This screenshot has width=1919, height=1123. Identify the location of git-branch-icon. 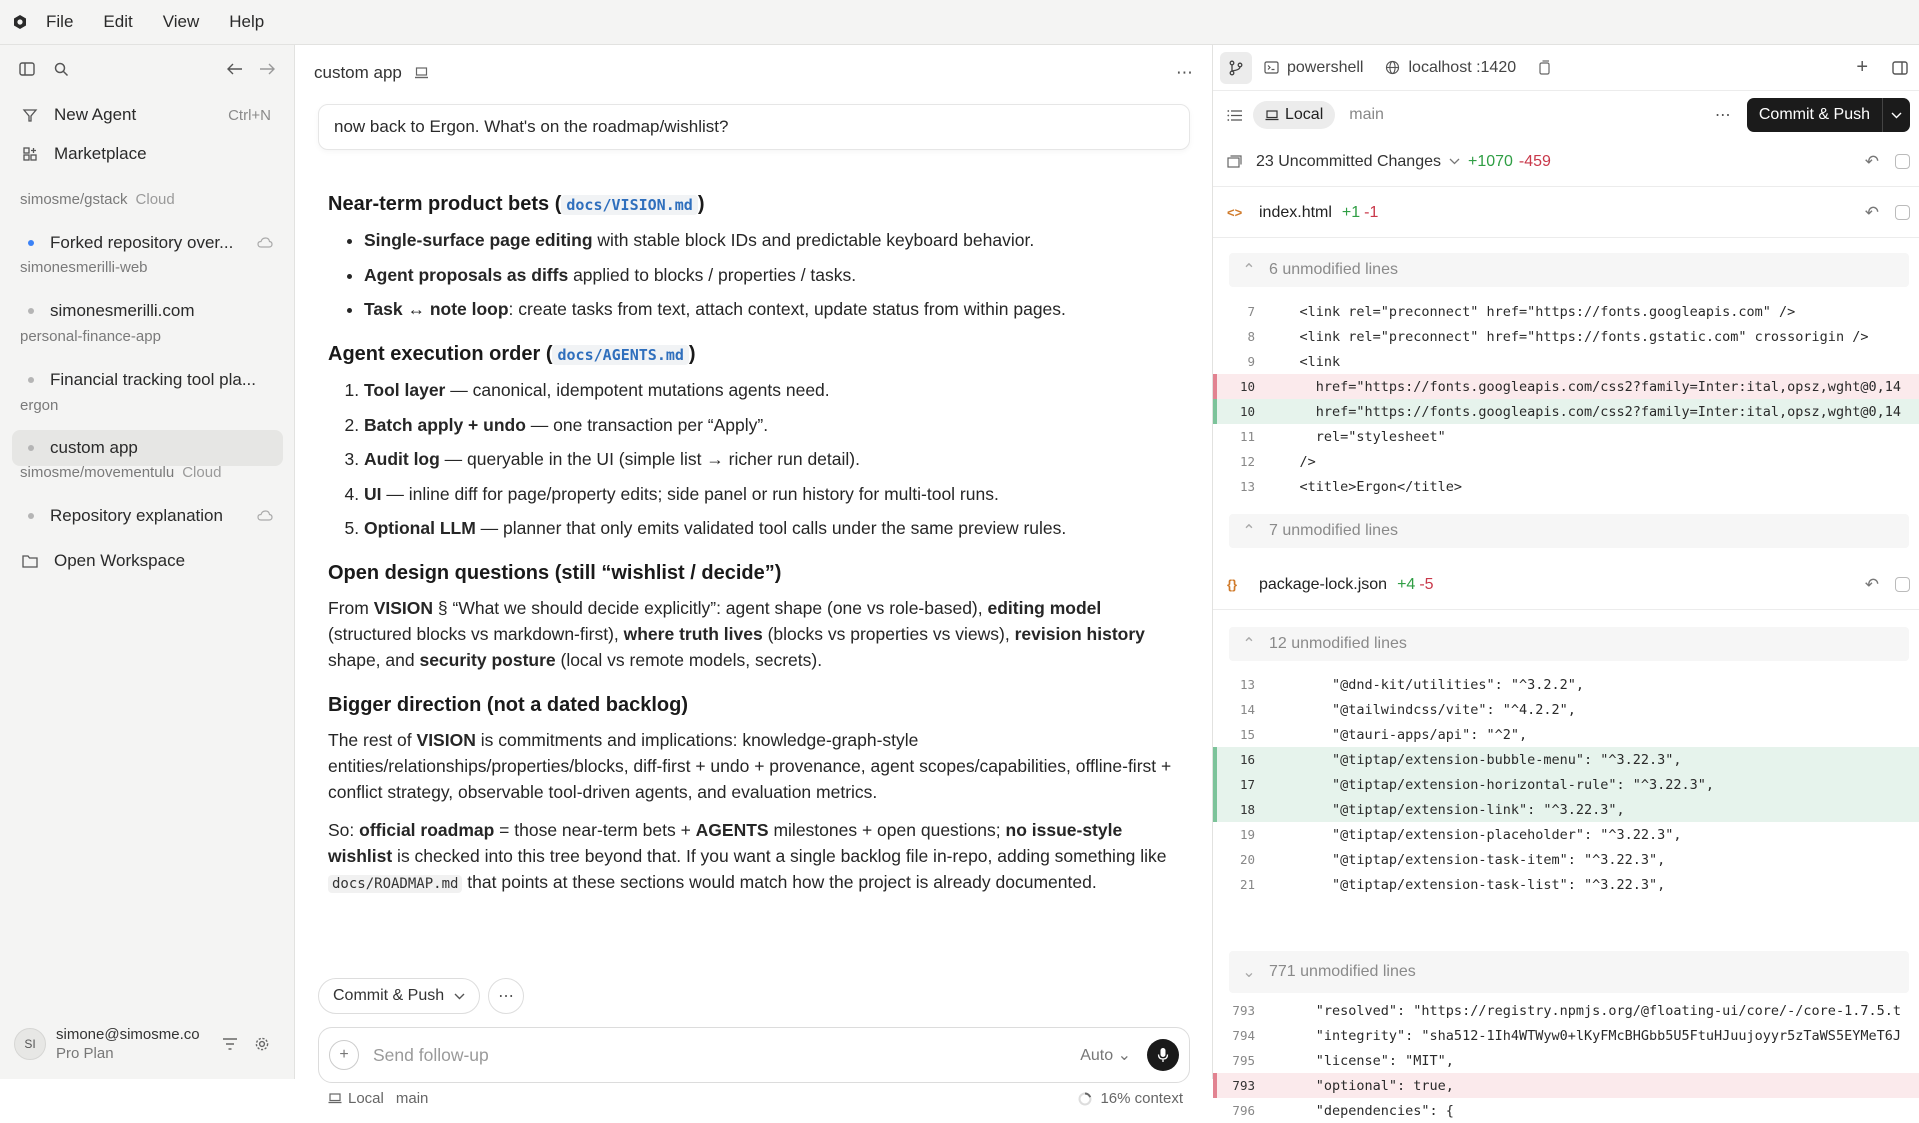
(1236, 67).